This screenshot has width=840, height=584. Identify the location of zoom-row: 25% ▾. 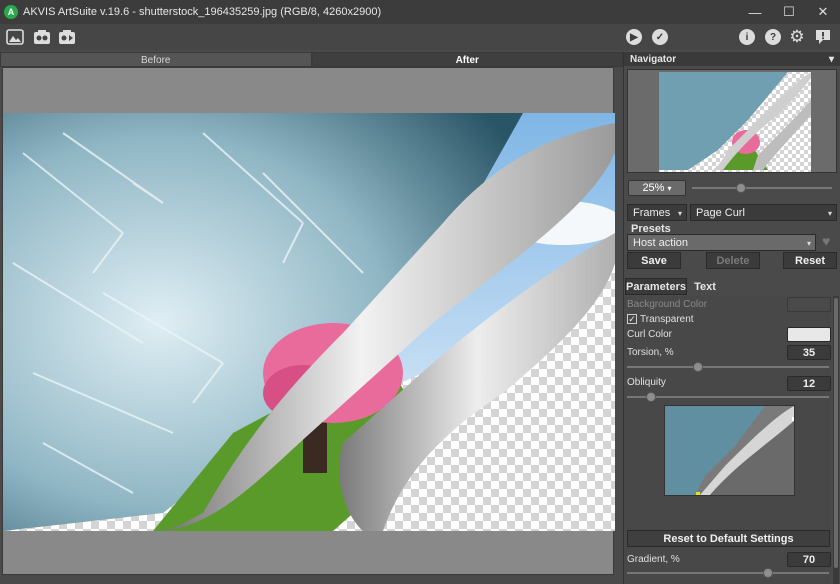
(732, 188).